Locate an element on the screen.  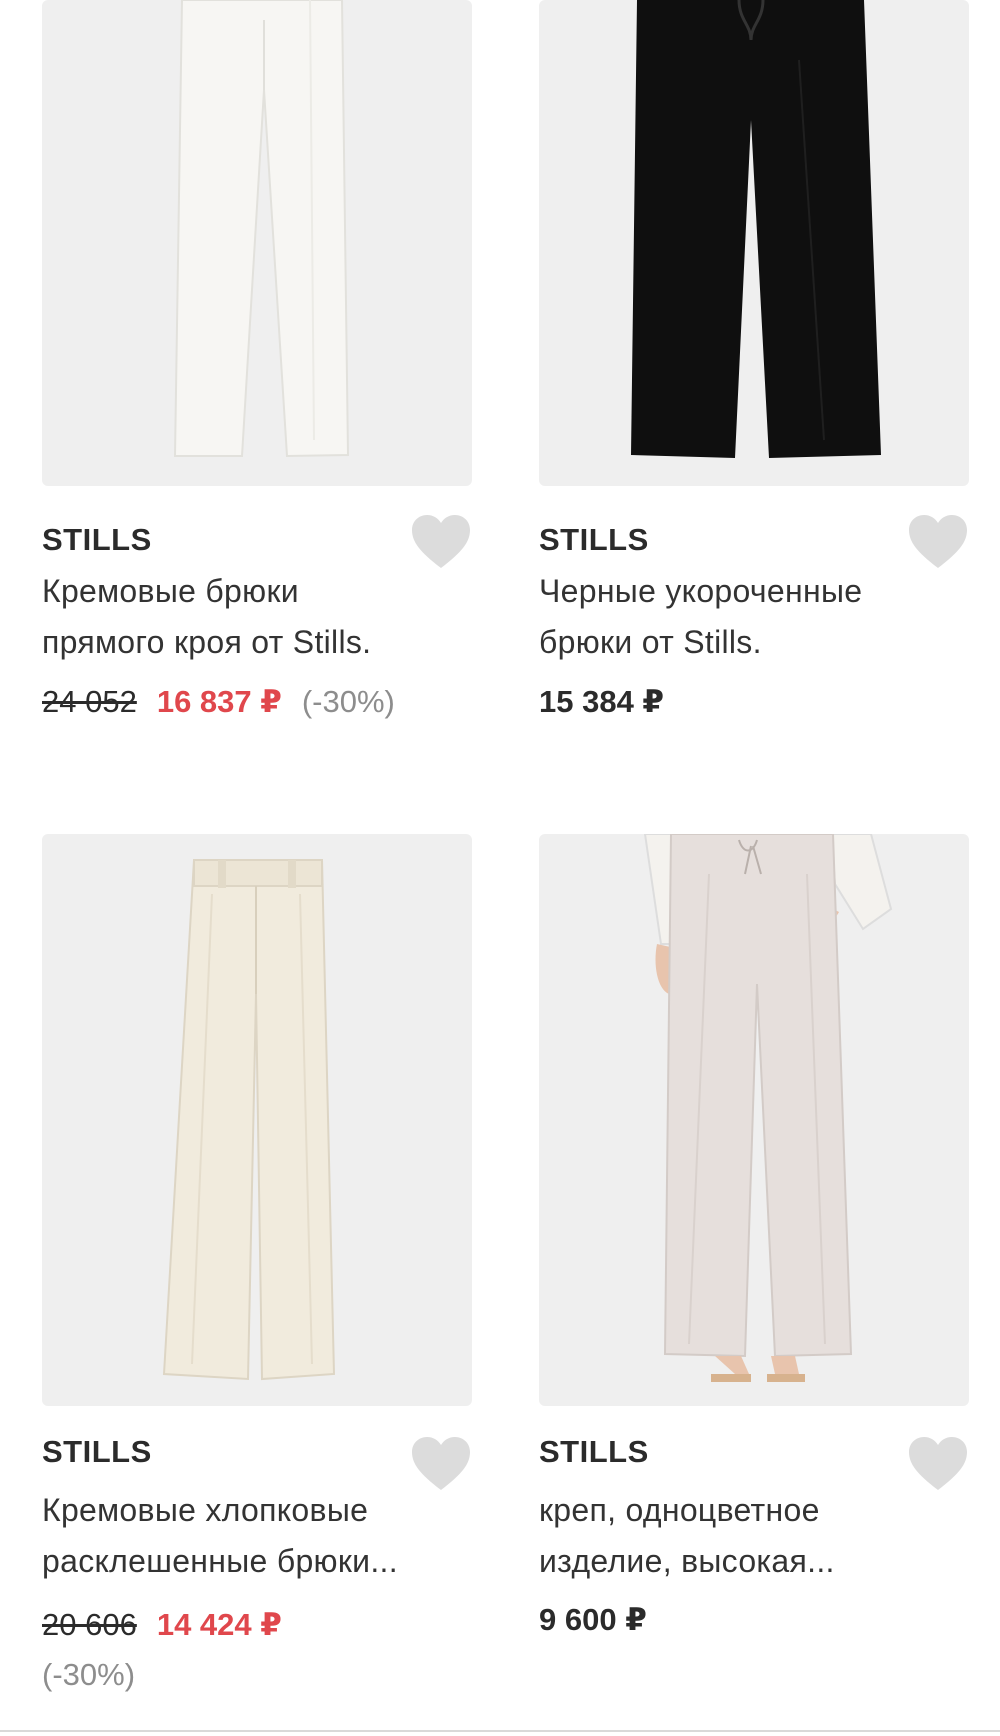
old-price: 24 052 is located at coordinates (89, 701).